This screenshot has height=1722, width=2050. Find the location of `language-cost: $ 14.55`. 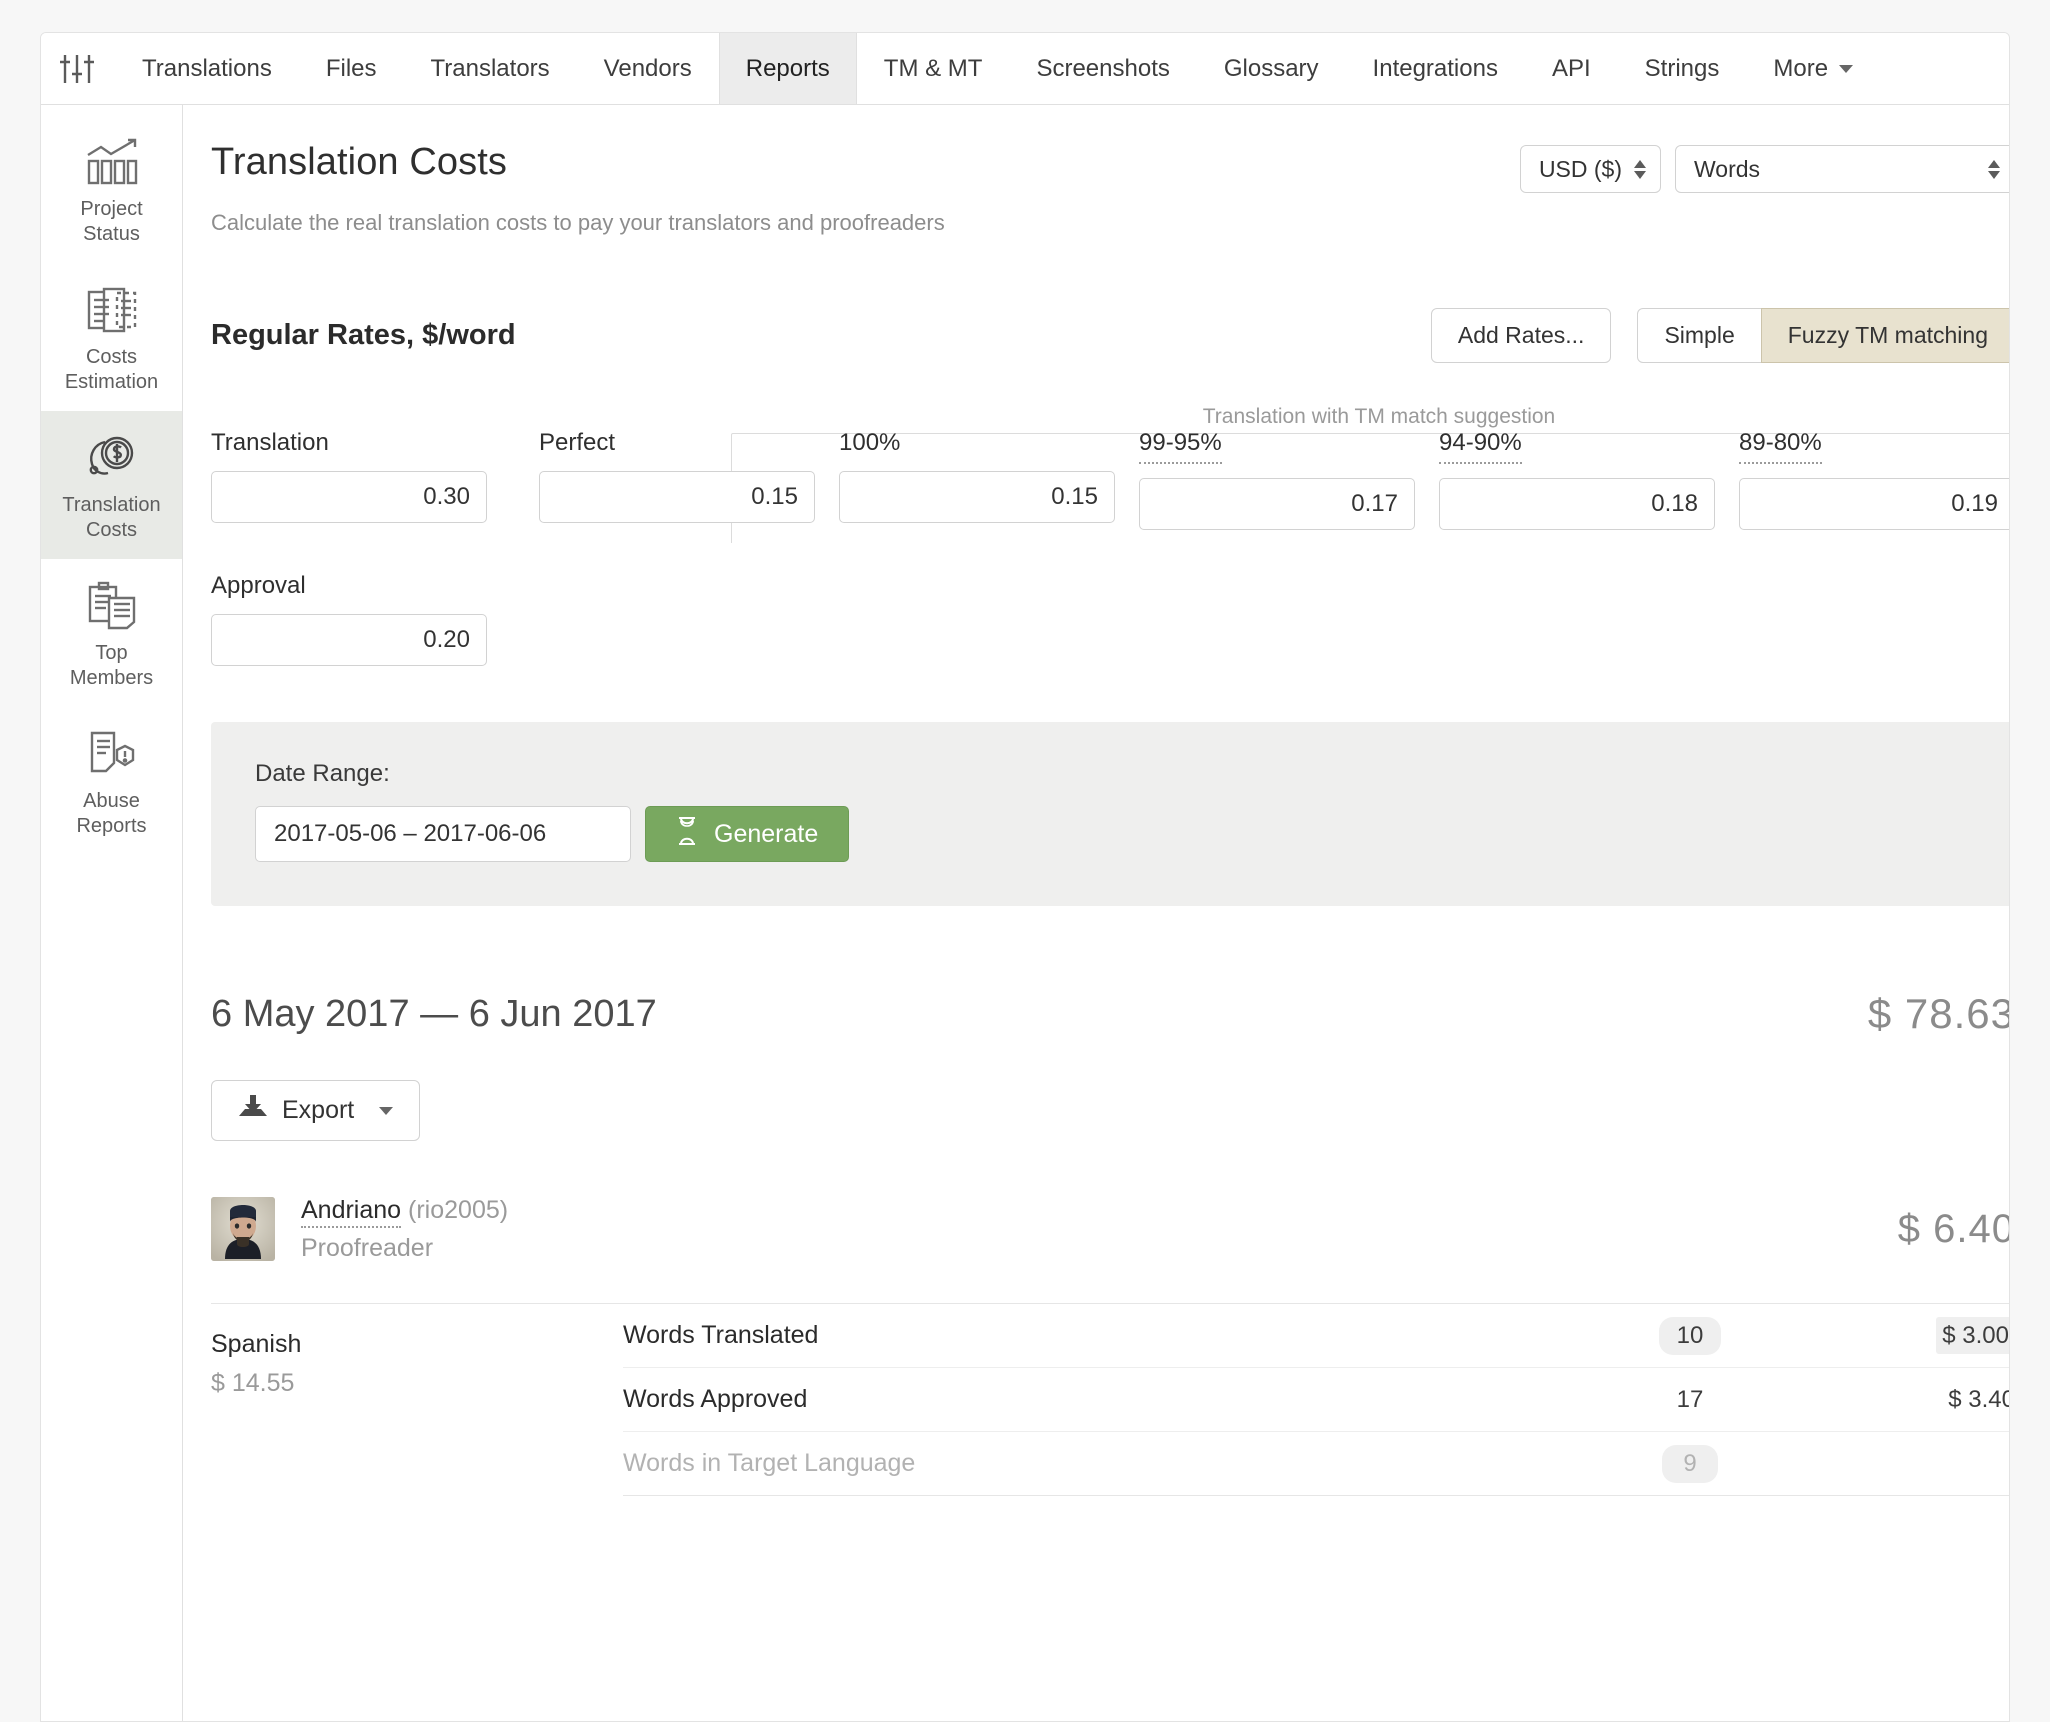

language-cost: $ 14.55 is located at coordinates (253, 1383).